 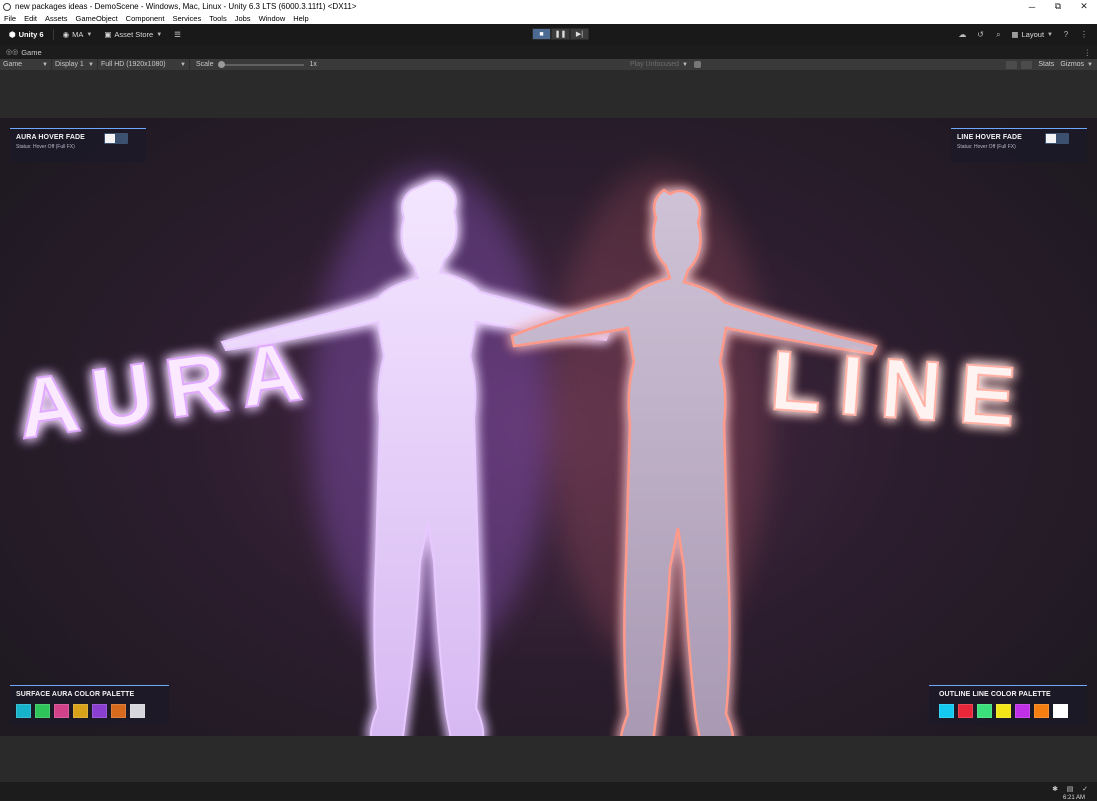 I want to click on account-icon: ◉, so click(x=66, y=34).